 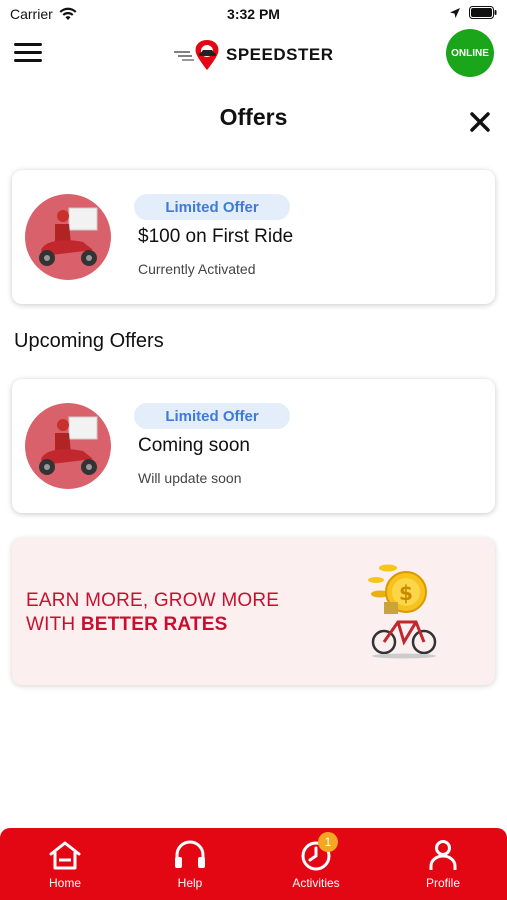 I want to click on banner-subline: WITH BETTER RATES, so click(x=127, y=624).